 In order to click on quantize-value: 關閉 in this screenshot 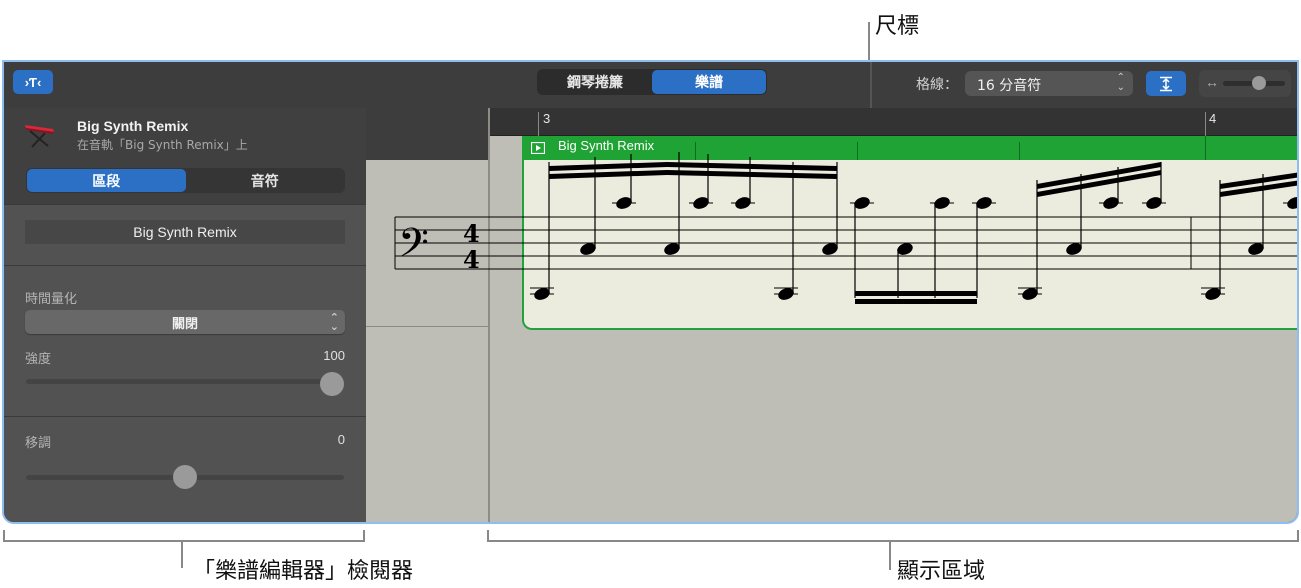, I will do `click(184, 324)`.